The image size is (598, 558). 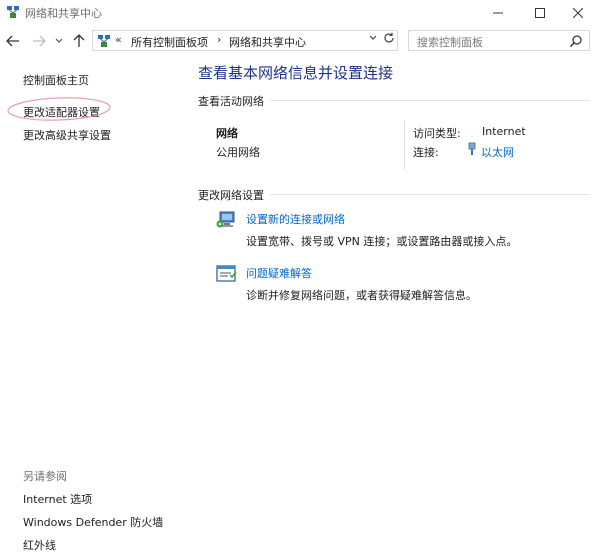 What do you see at coordinates (104, 41) in the screenshot?
I see `control-panel-icon` at bounding box center [104, 41].